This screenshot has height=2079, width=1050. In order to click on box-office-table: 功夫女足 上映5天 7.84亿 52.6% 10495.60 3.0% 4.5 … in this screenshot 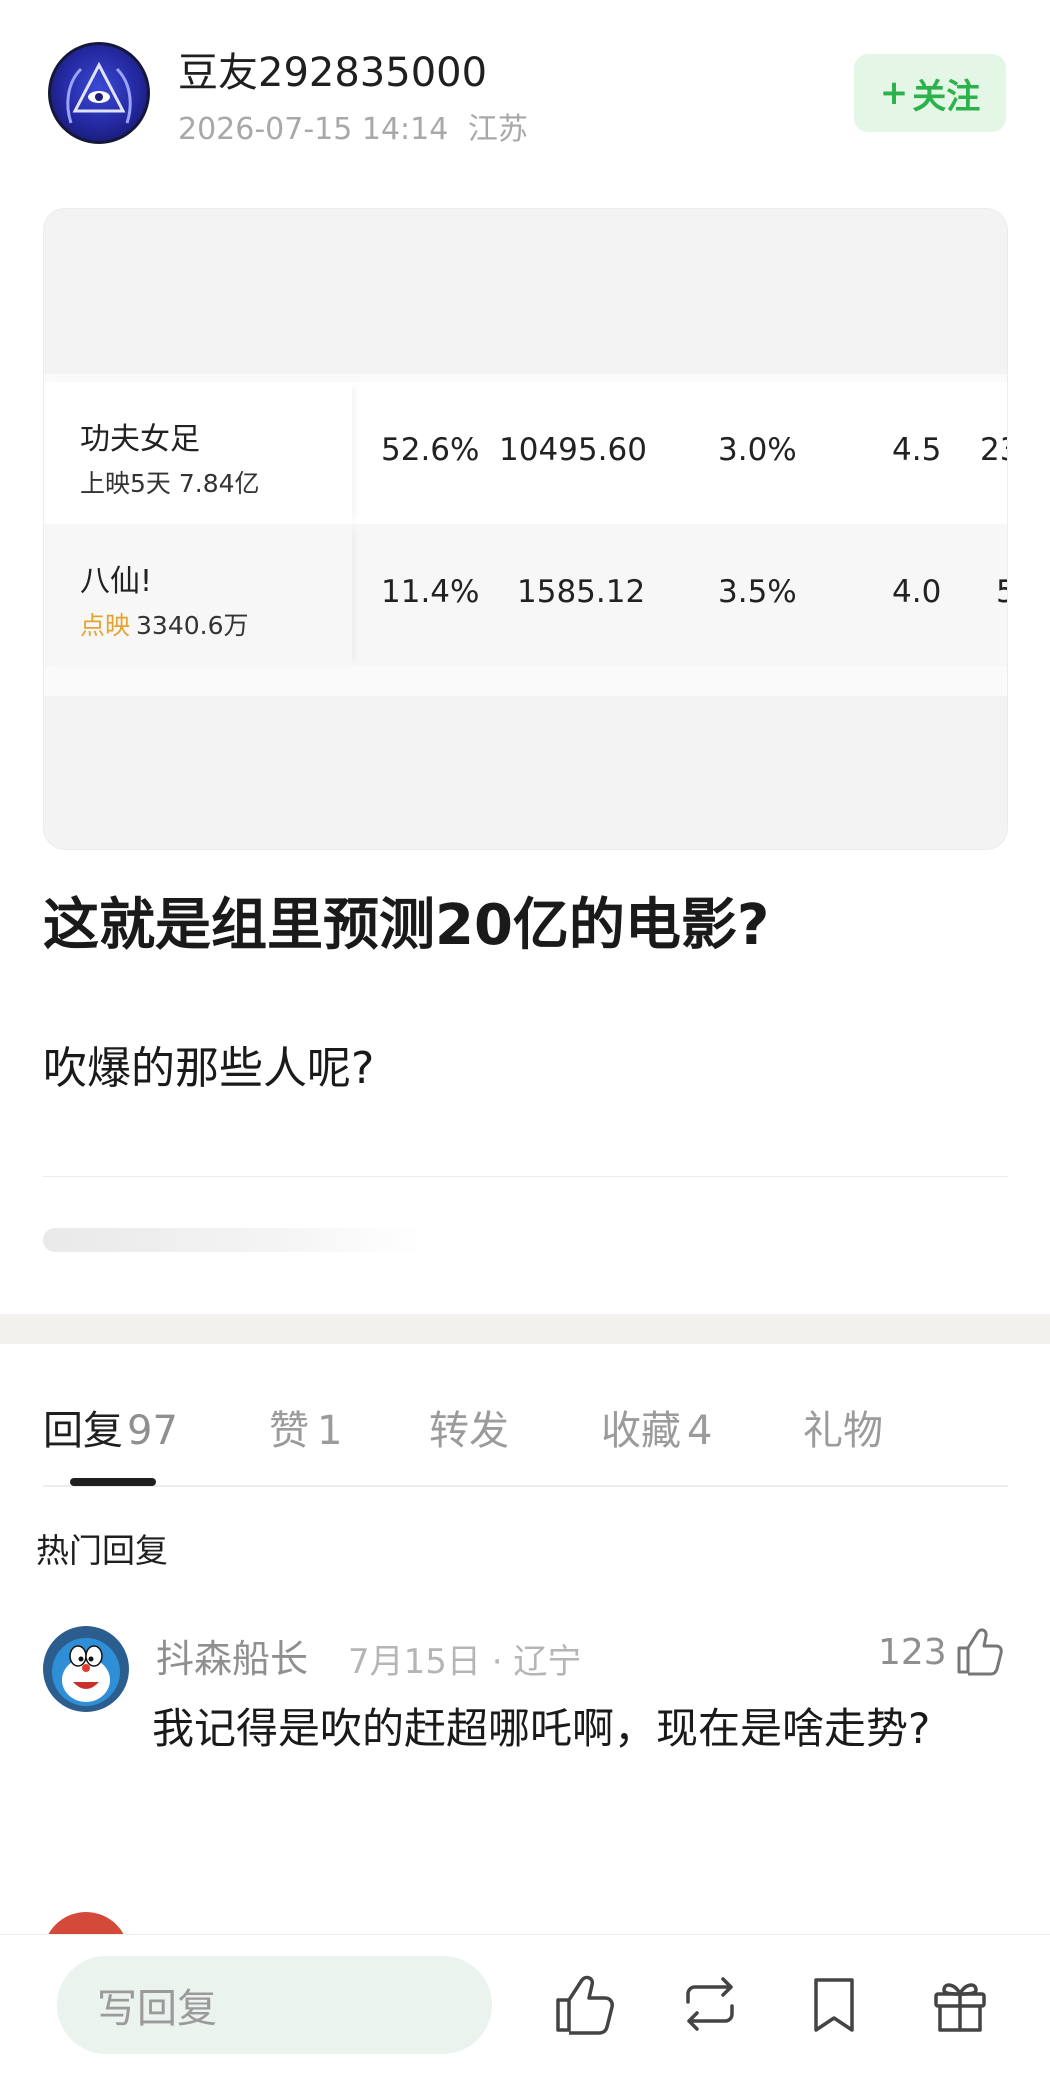, I will do `click(525, 535)`.